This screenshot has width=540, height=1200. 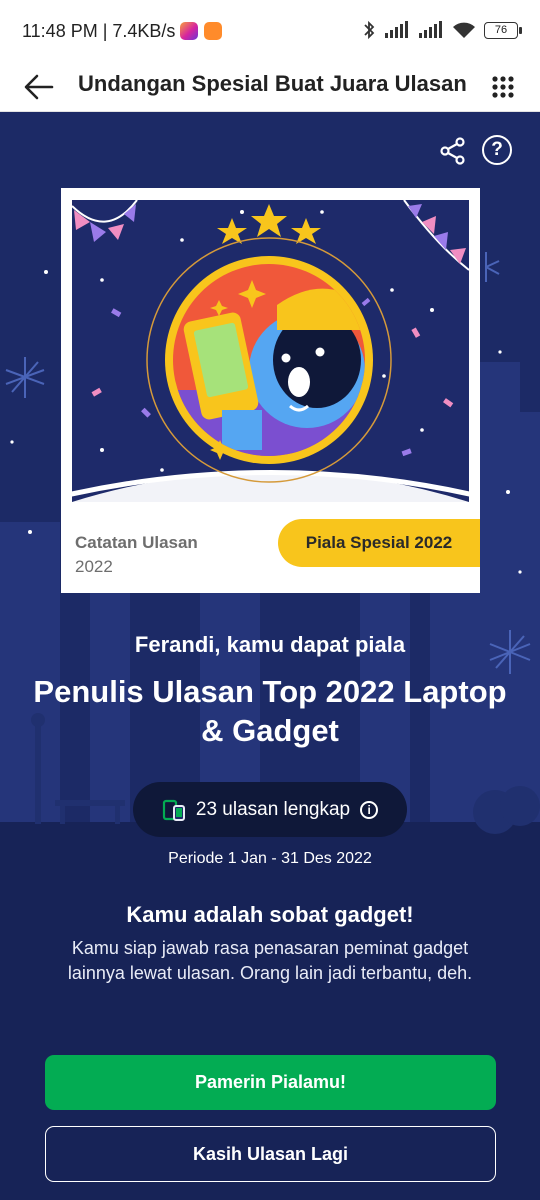 I want to click on status-app-icons, so click(x=201, y=31).